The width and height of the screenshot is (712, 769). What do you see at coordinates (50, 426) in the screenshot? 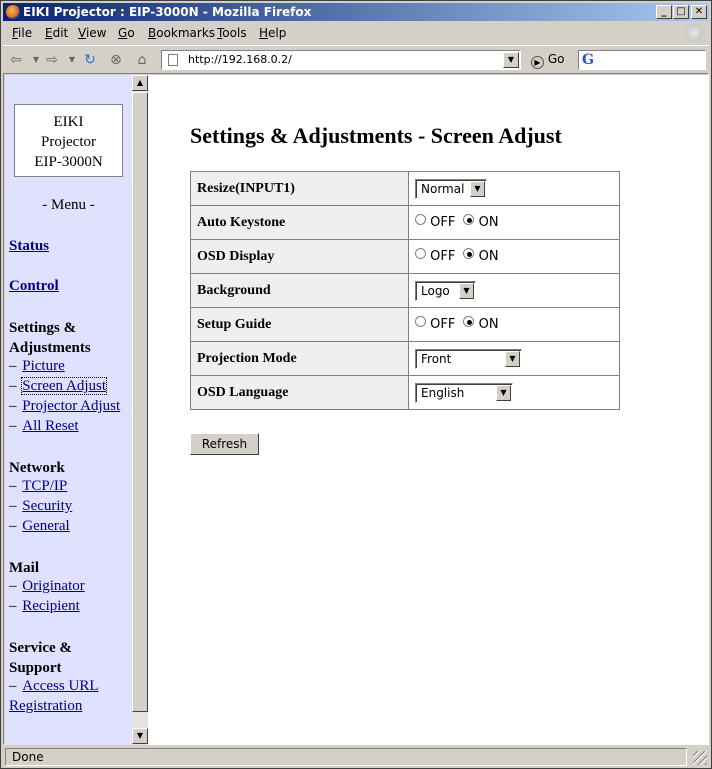
I see `all-reset-link: All Reset` at bounding box center [50, 426].